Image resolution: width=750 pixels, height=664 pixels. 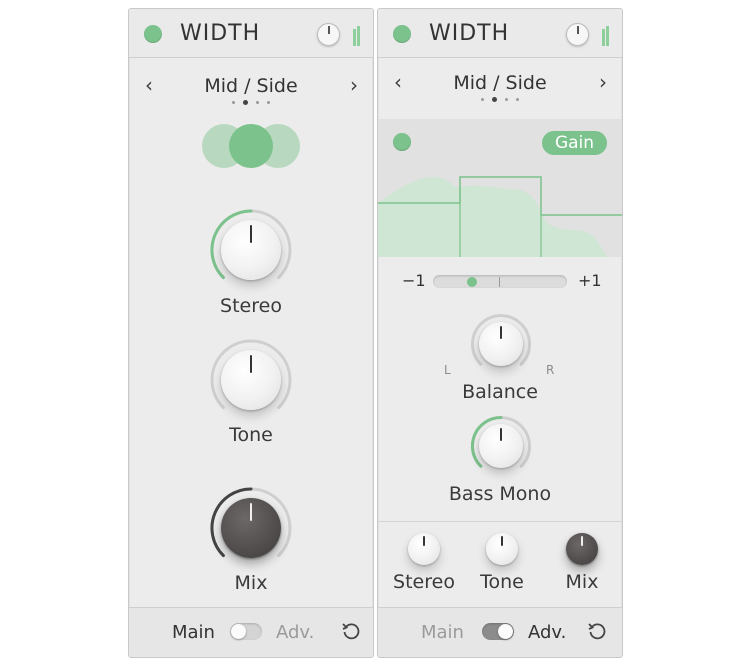 What do you see at coordinates (251, 528) in the screenshot?
I see `mix-knob` at bounding box center [251, 528].